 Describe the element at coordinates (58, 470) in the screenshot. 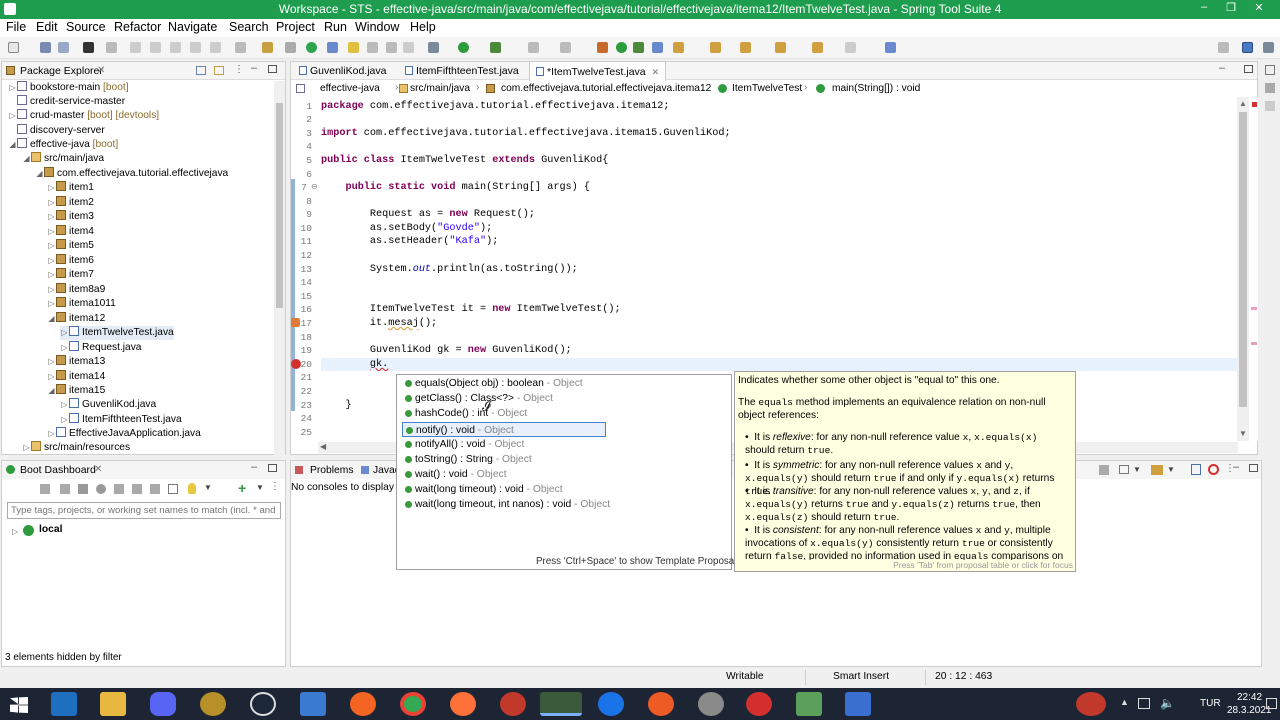

I see `boot-dashboard-title: Boot Dashboard` at that location.